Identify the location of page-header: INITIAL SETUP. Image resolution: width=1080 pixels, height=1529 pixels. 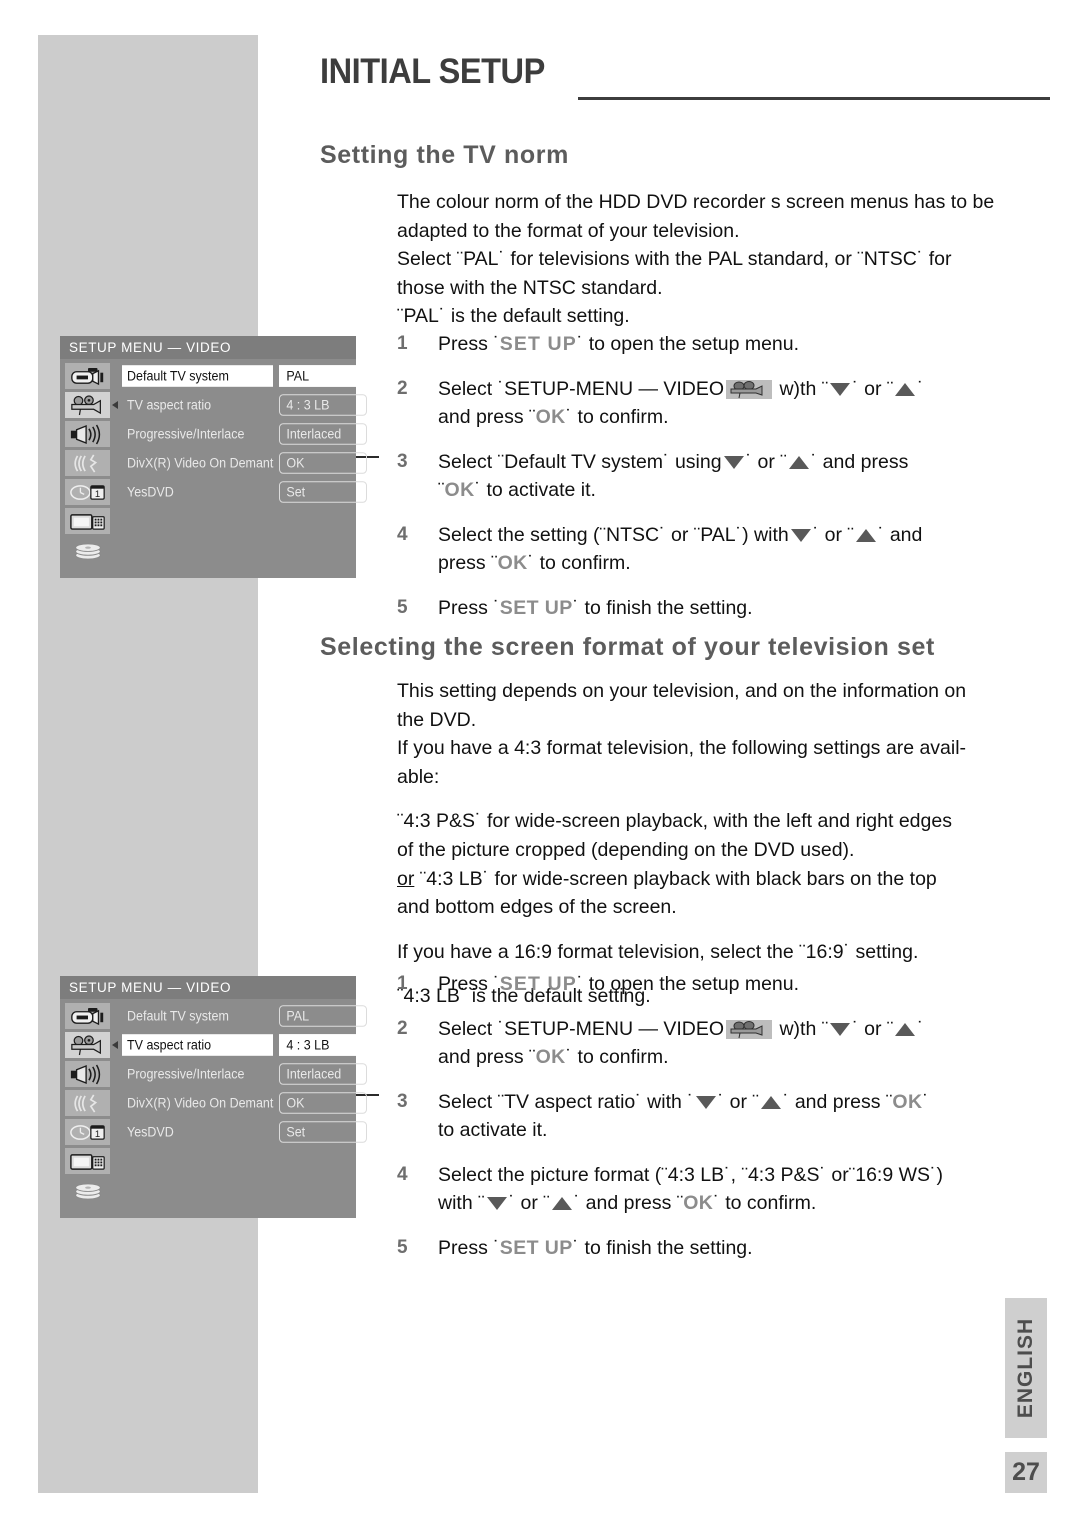
(685, 79).